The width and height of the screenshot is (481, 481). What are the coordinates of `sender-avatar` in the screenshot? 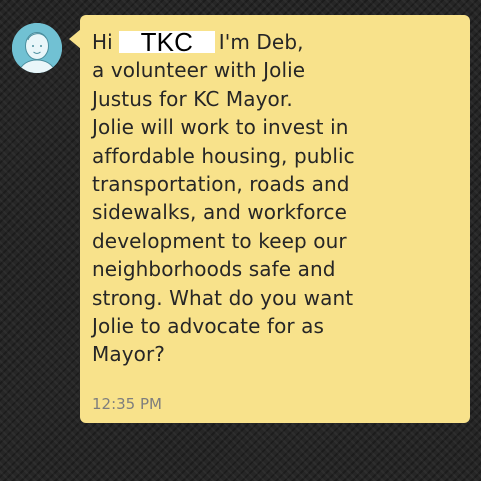 It's located at (37, 48).